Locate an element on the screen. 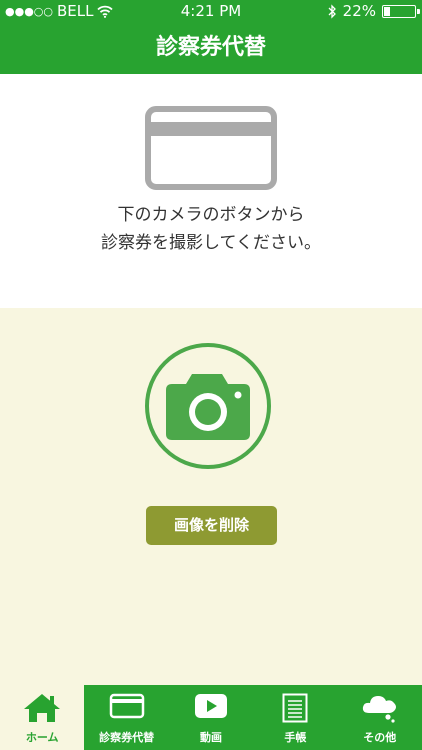  video-icon is located at coordinates (210, 706).